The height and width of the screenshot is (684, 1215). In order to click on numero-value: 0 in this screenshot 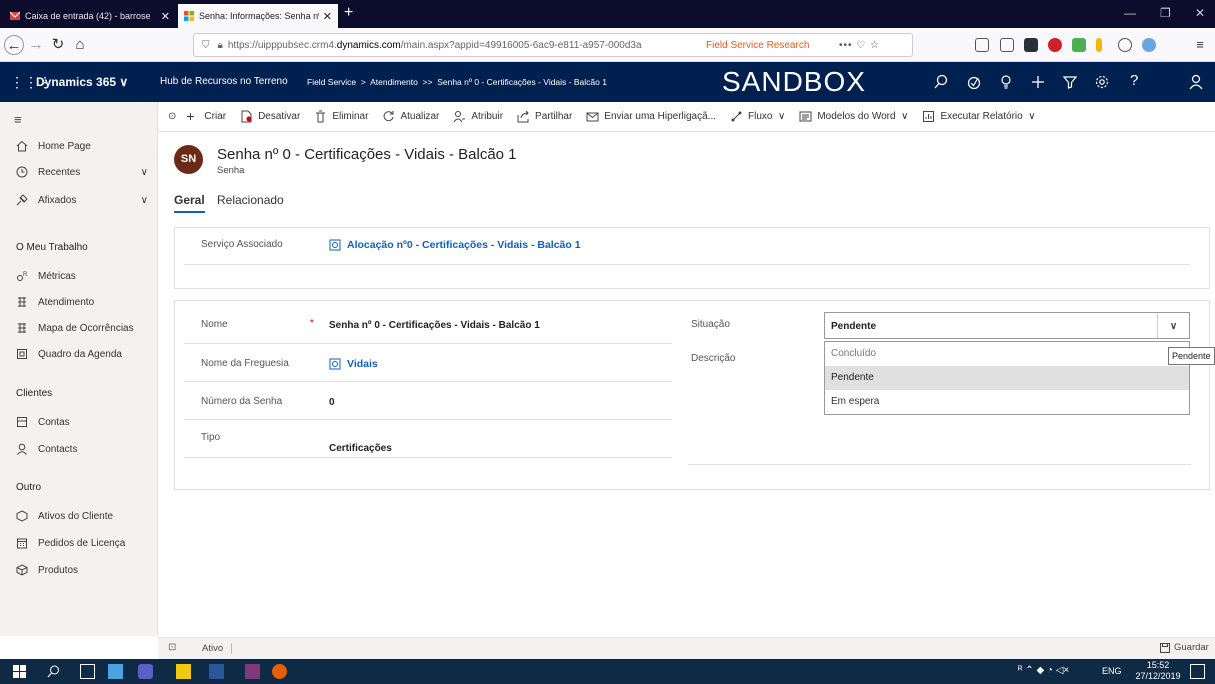, I will do `click(332, 402)`.